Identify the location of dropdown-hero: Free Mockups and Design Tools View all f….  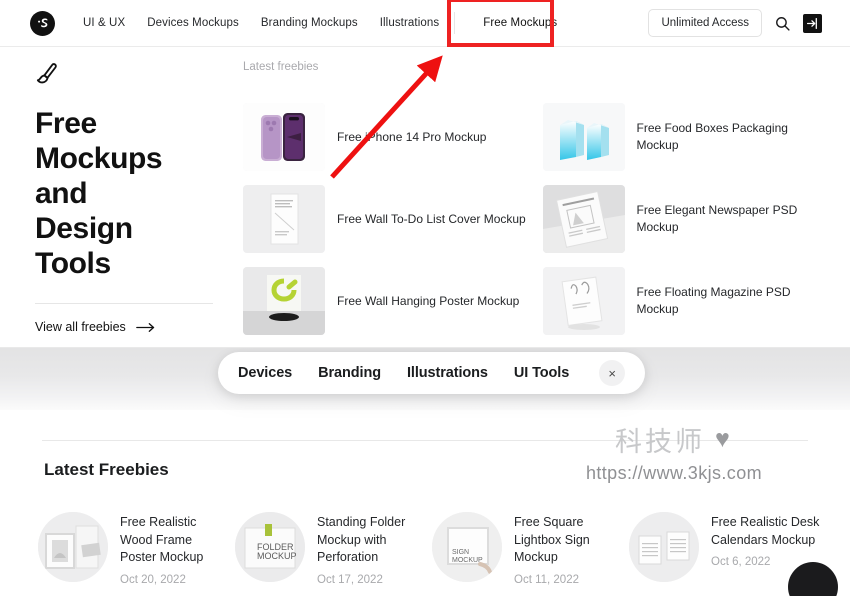
(135, 197).